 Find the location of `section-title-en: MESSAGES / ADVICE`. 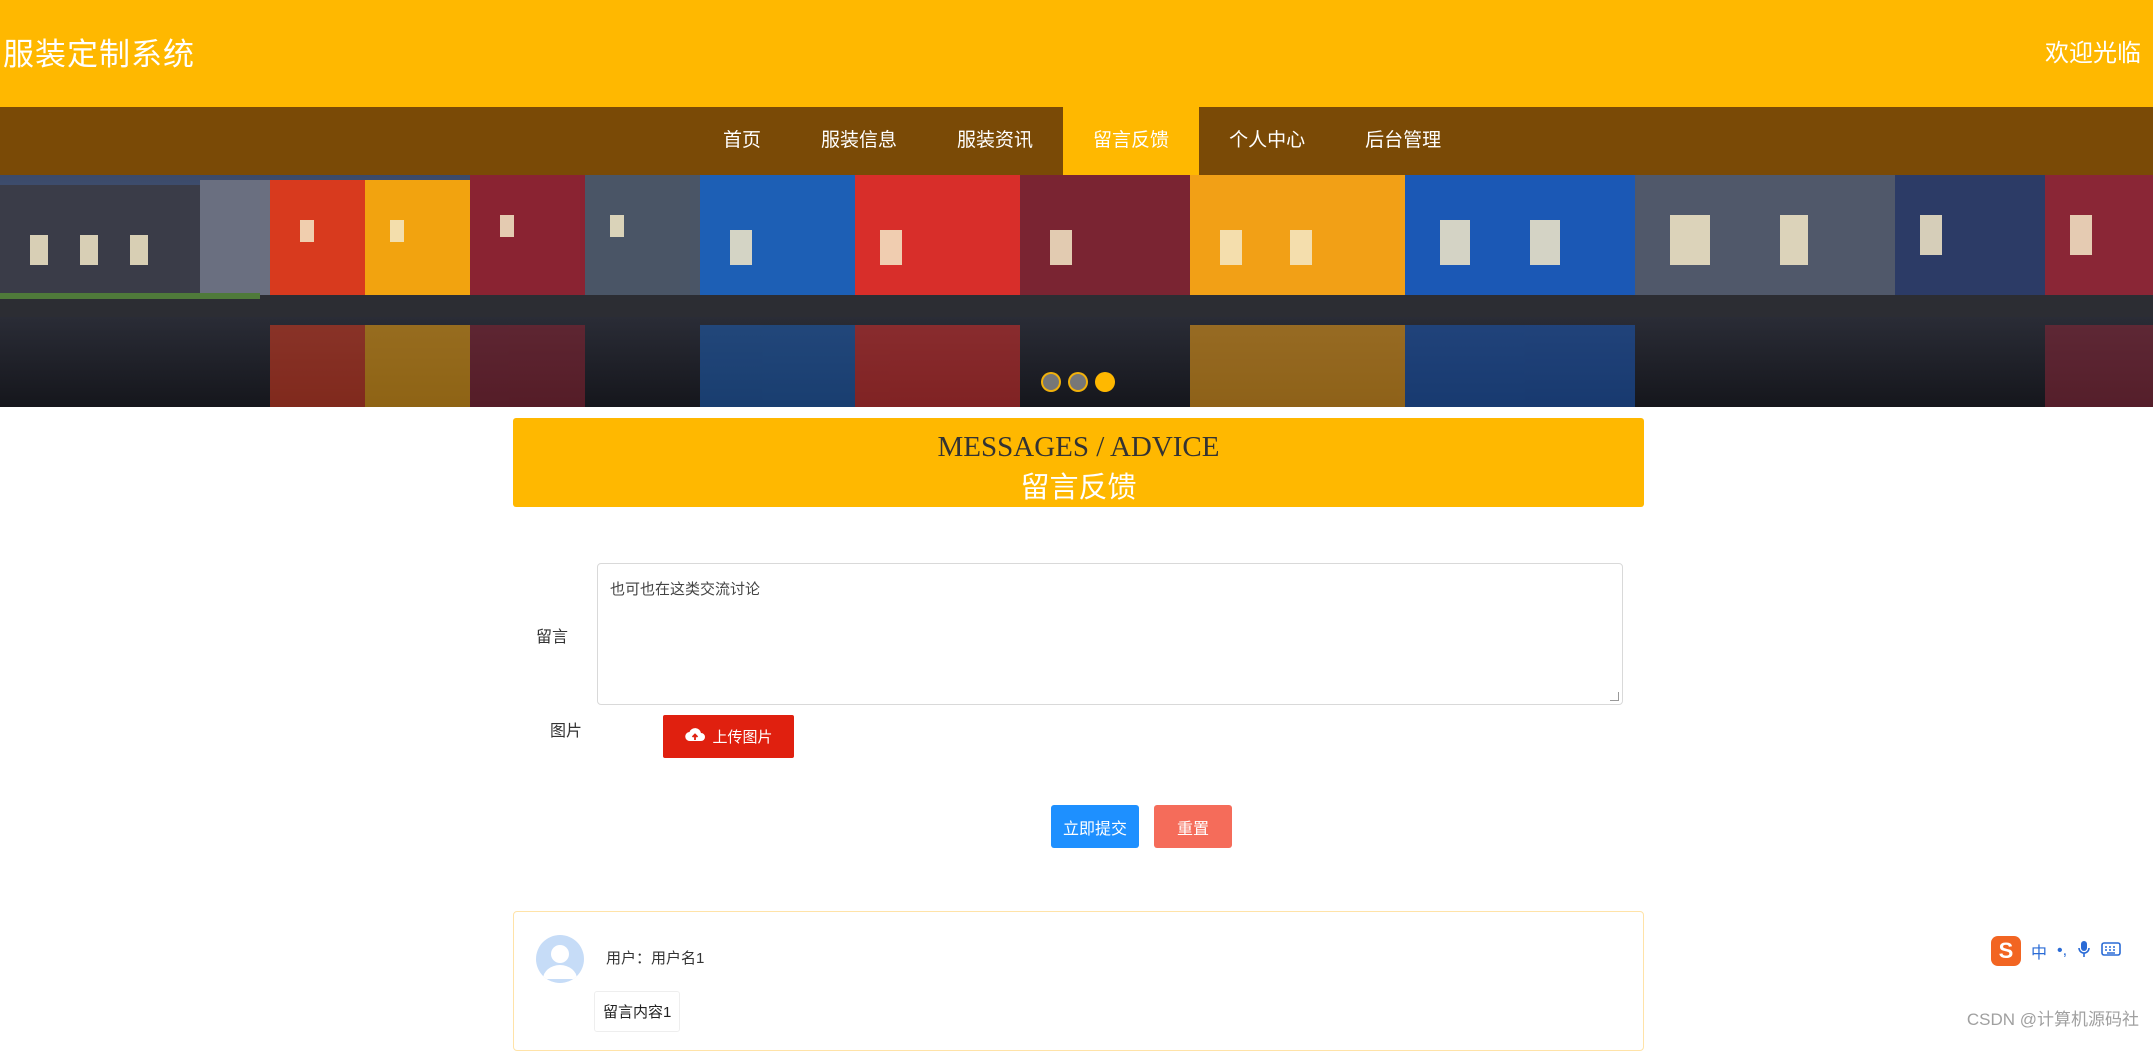

section-title-en: MESSAGES / ADVICE is located at coordinates (1078, 447).